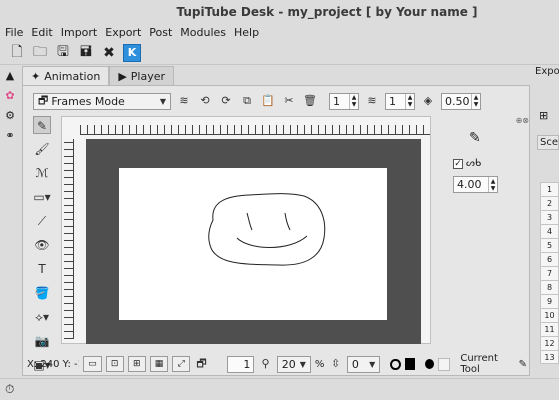  I want to click on exposure-toolbar-icon: ⊞, so click(543, 115).